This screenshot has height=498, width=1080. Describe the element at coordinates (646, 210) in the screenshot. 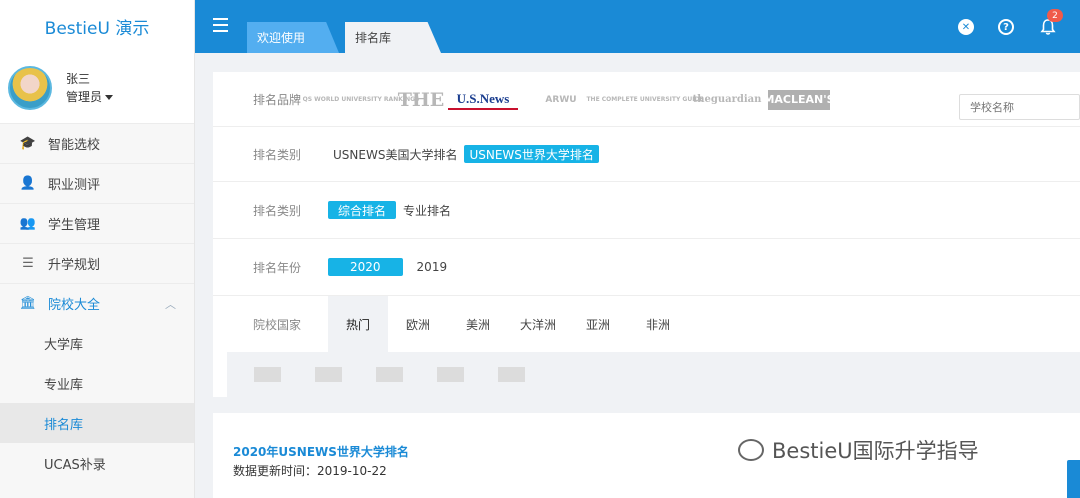

I see `filter-row-ranking-category: 排名类别 综合排名 专业排名` at that location.